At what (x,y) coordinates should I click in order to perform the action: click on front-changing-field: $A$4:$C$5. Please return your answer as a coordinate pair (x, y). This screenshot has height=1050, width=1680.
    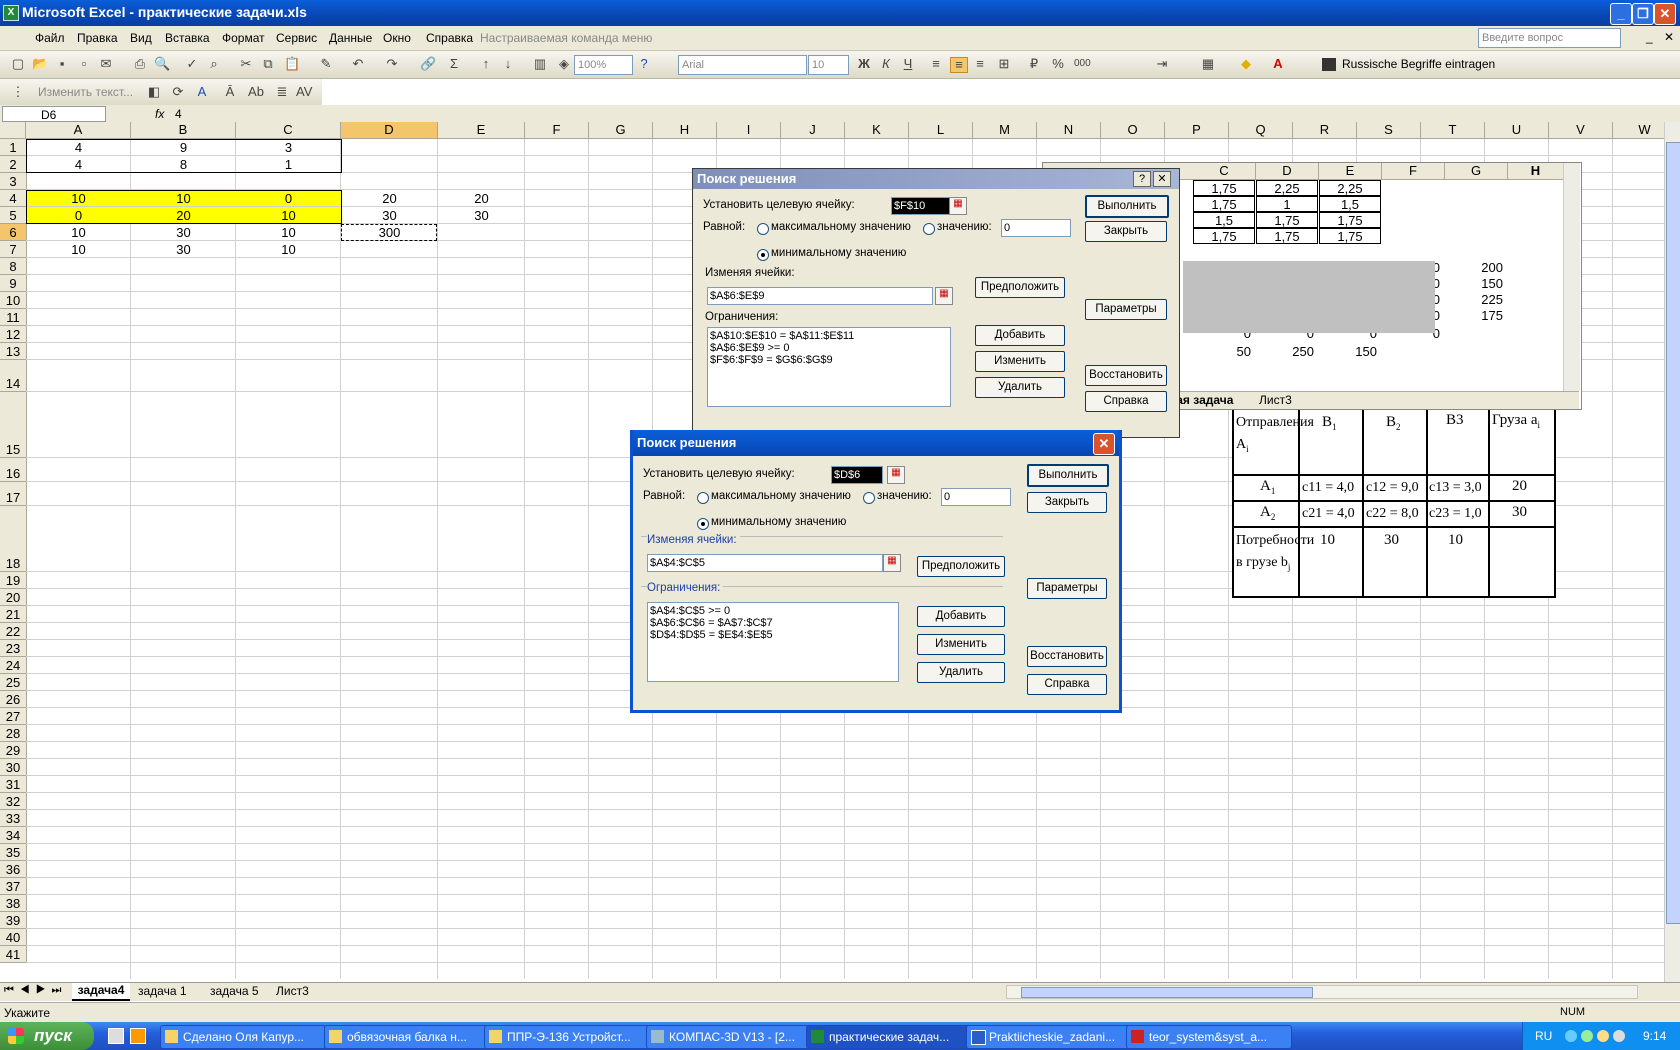
    Looking at the image, I should click on (765, 563).